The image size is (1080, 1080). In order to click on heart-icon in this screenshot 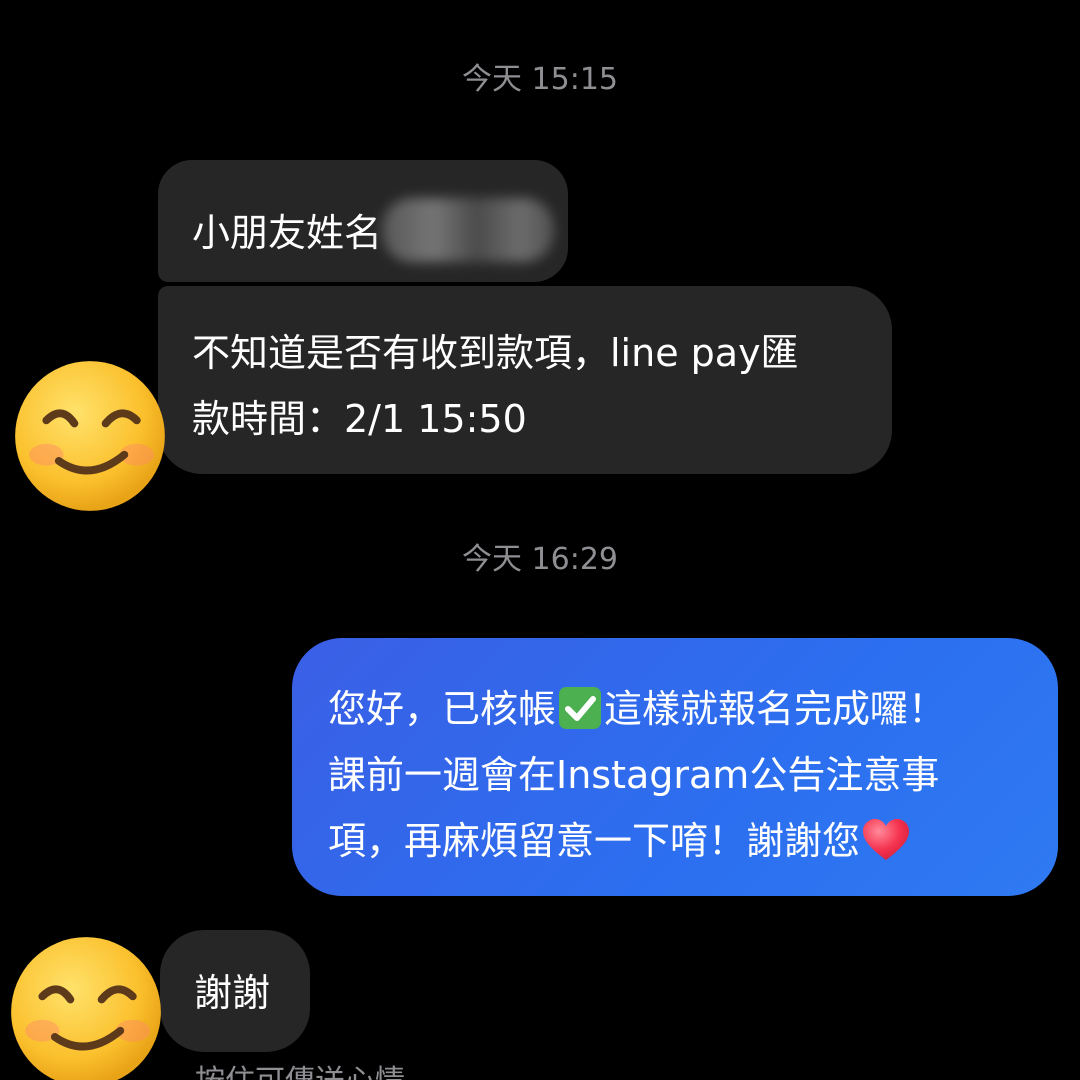, I will do `click(886, 839)`.